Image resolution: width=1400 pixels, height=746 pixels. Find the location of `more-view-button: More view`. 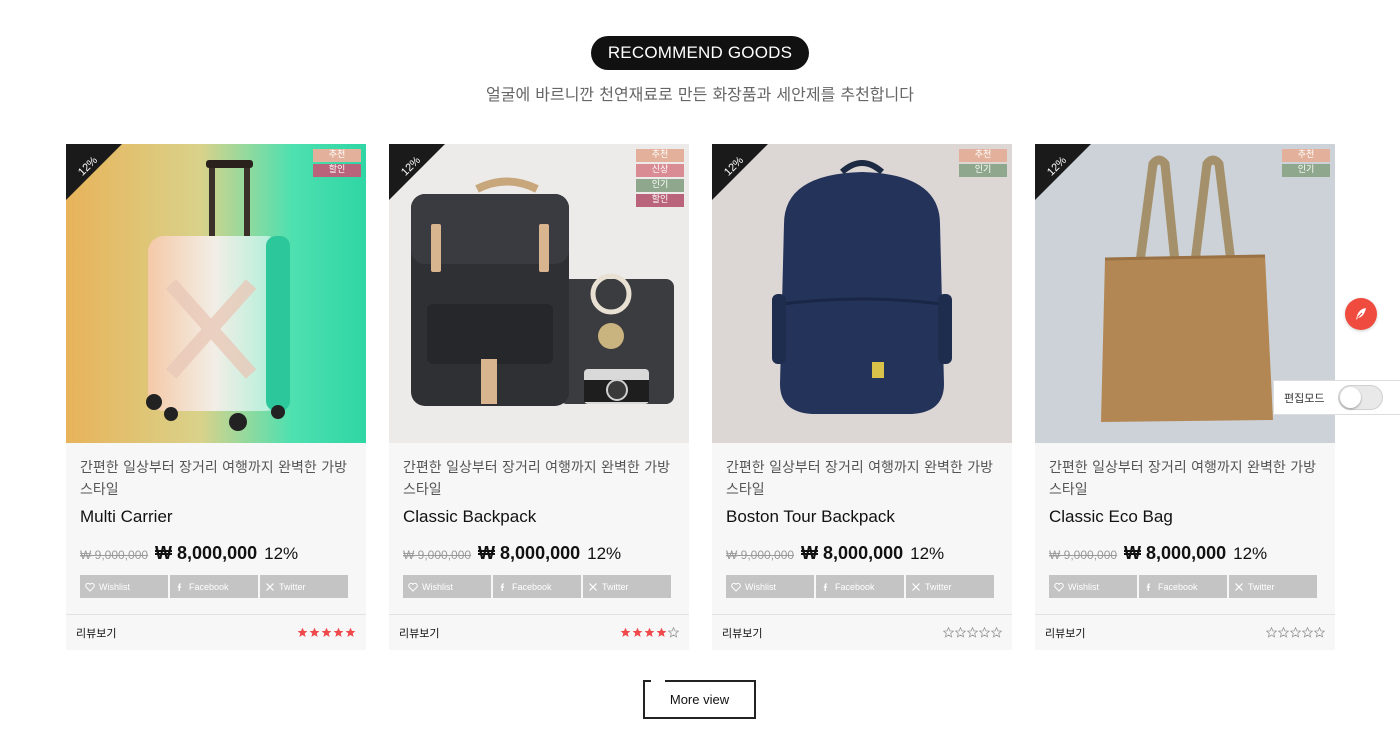

more-view-button: More view is located at coordinates (699, 699).